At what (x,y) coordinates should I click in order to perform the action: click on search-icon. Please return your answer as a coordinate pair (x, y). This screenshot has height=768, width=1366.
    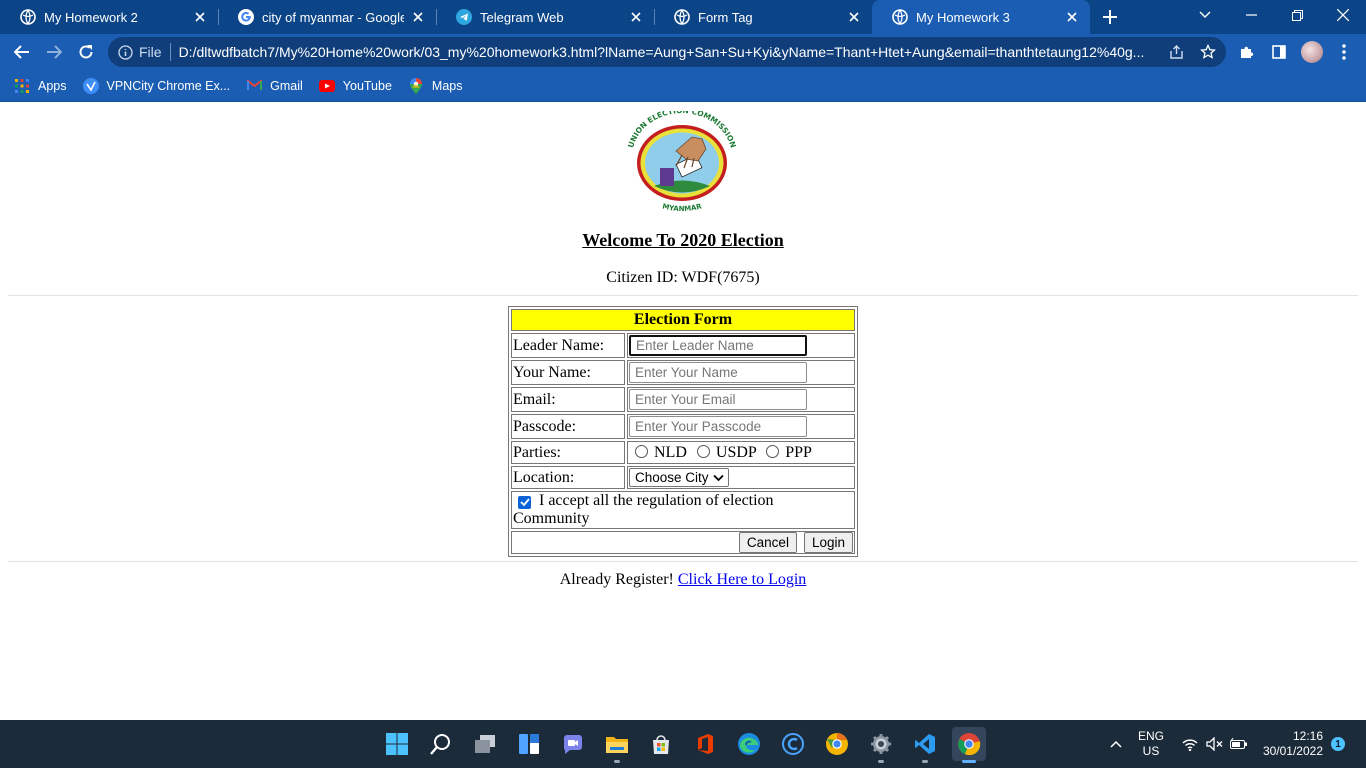
    Looking at the image, I should click on (441, 744).